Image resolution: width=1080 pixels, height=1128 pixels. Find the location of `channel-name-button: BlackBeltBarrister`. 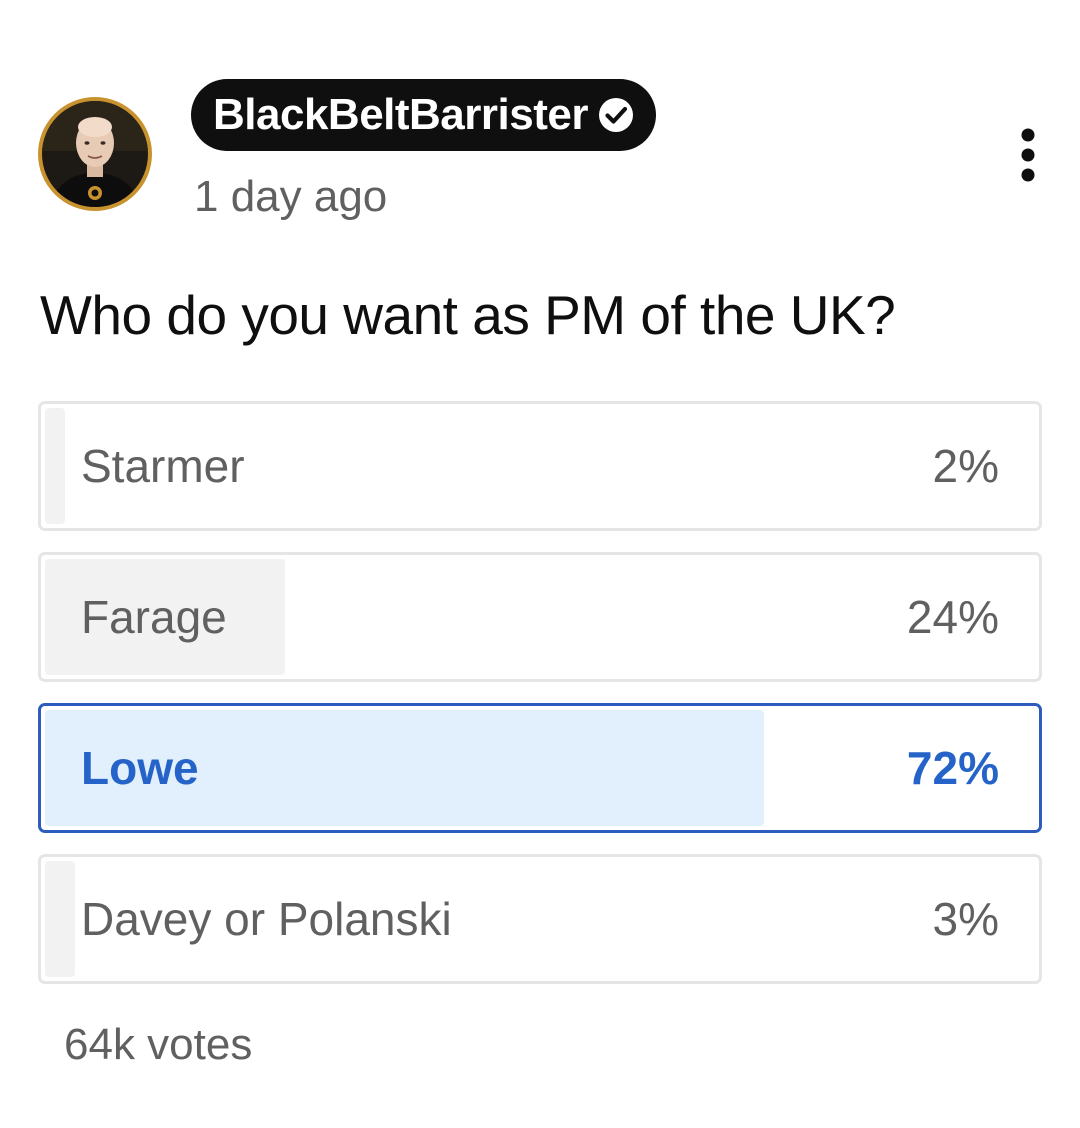

channel-name-button: BlackBeltBarrister is located at coordinates (423, 115).